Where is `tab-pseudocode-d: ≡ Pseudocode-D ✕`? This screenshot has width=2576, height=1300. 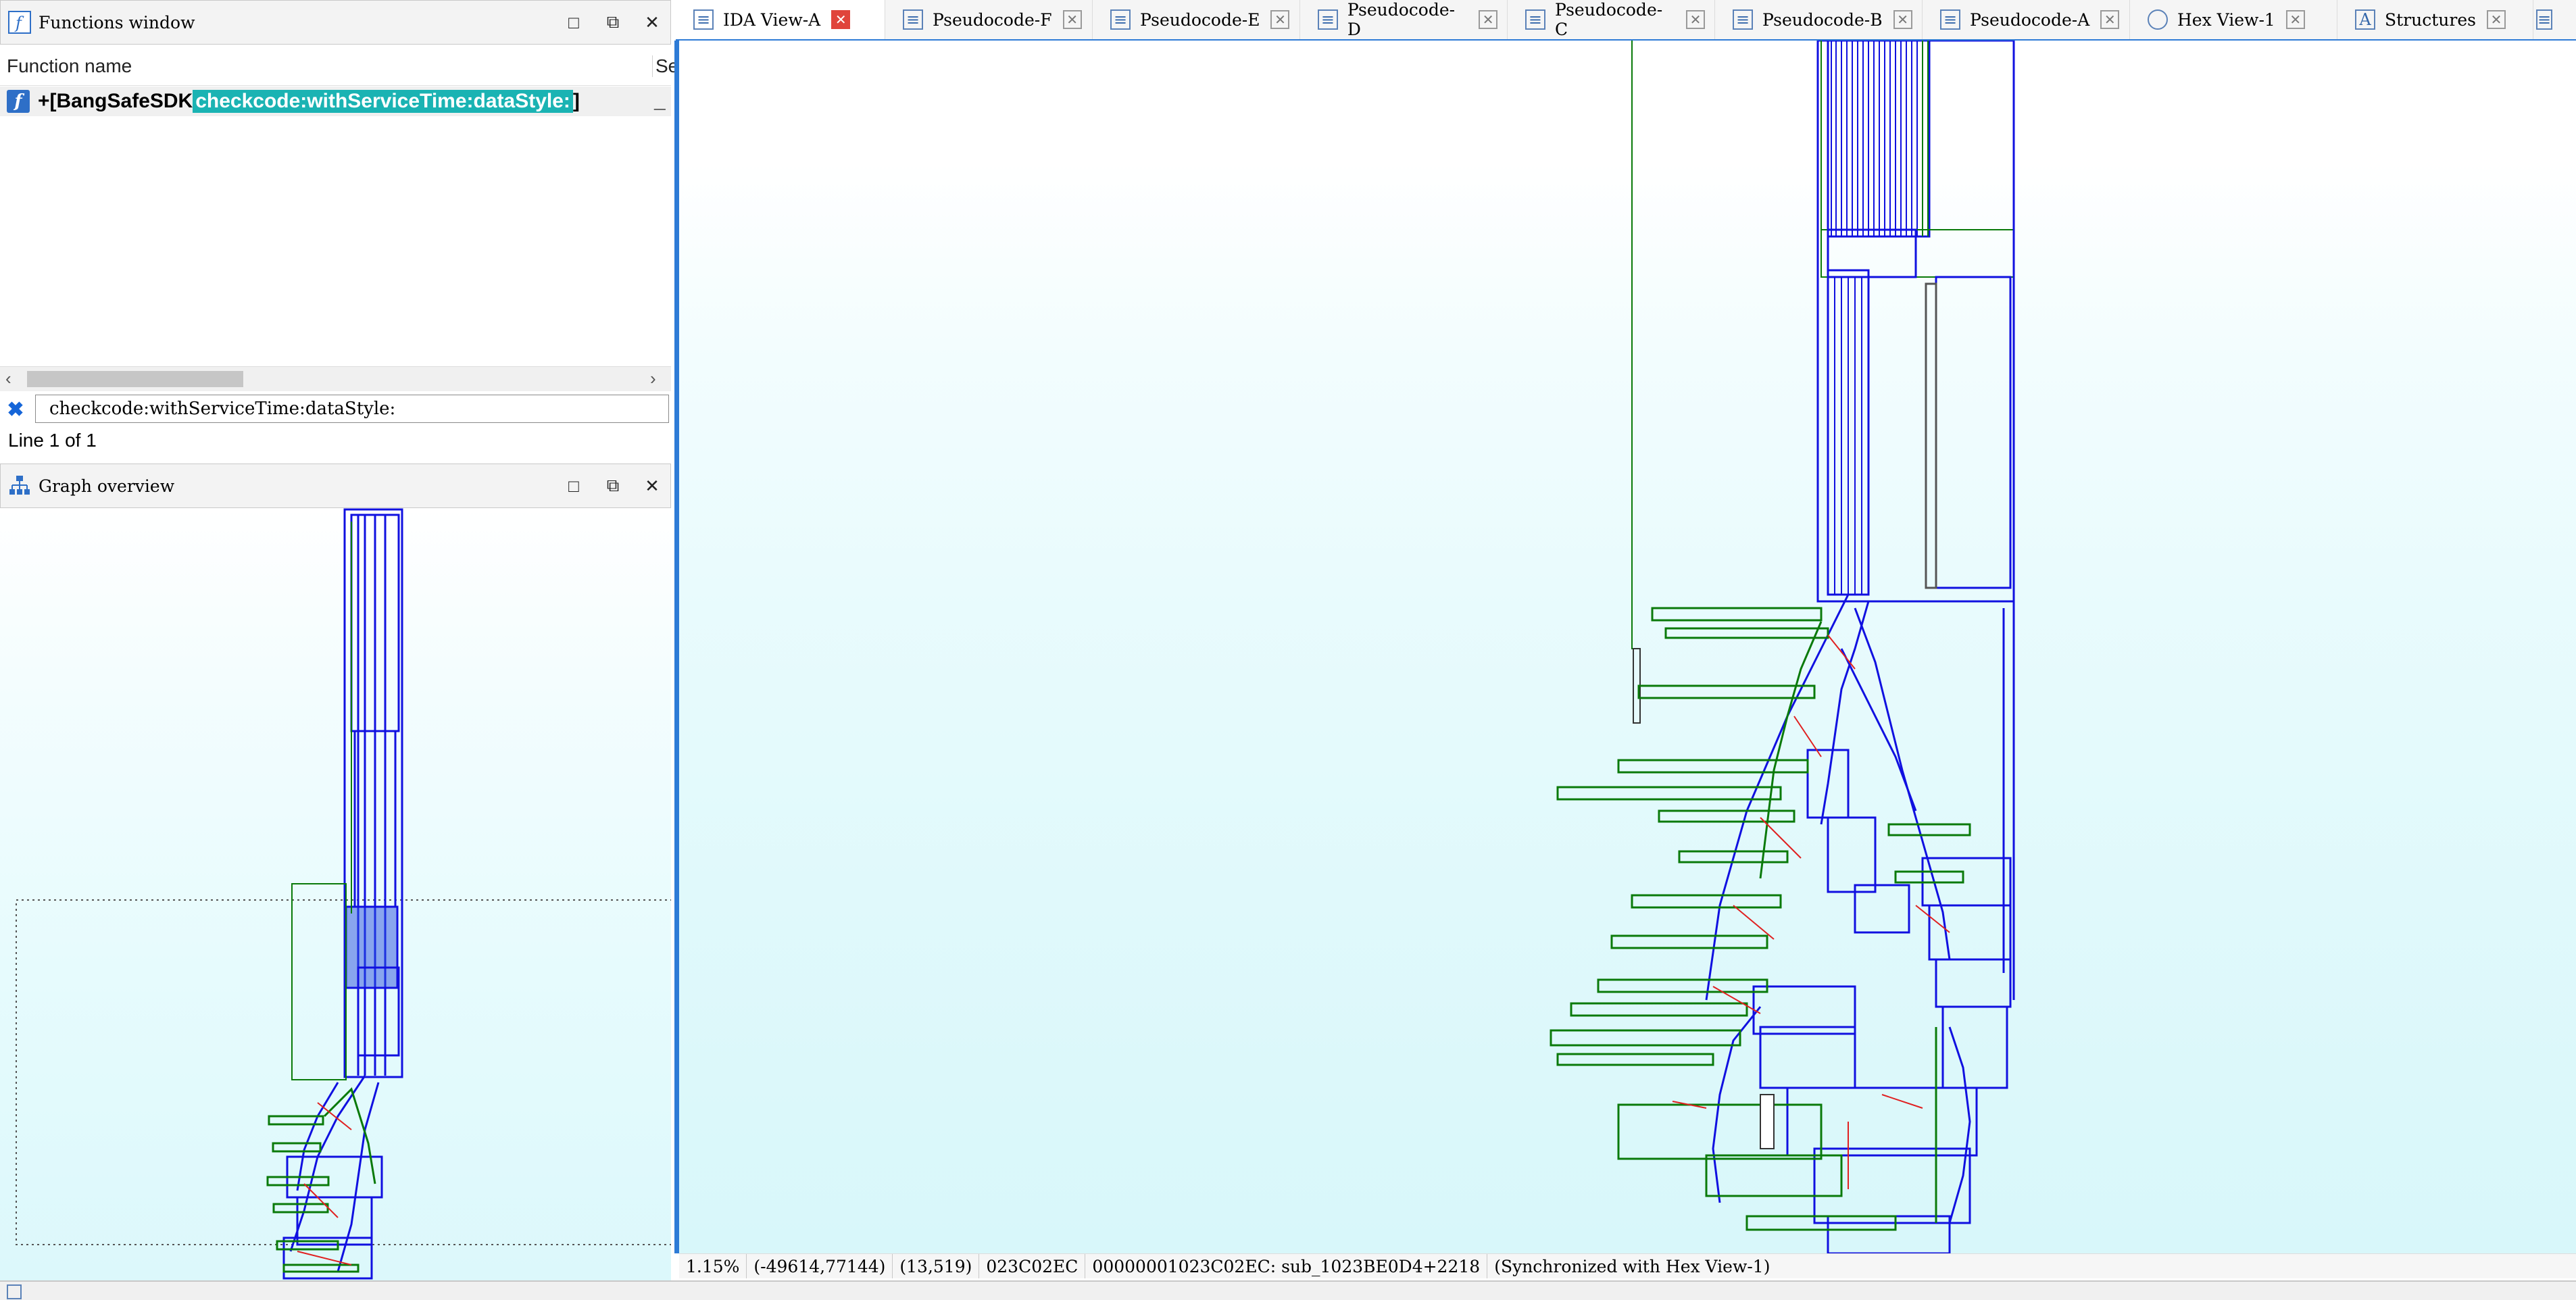 tab-pseudocode-d: ≡ Pseudocode-D ✕ is located at coordinates (1404, 19).